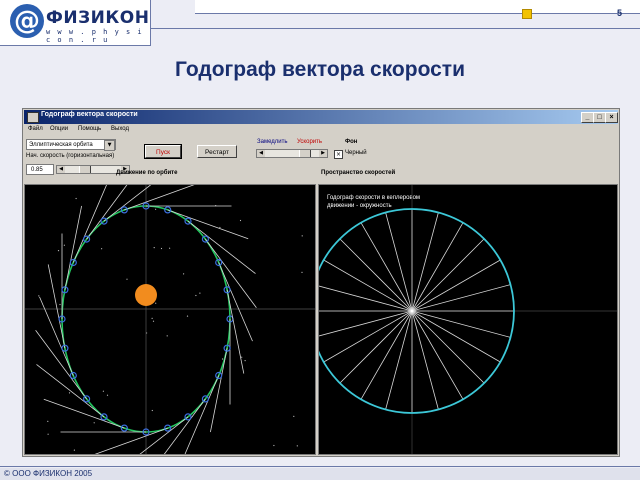 This screenshot has height=480, width=640. What do you see at coordinates (61, 145) in the screenshot?
I see `orbit-select-value: Эллиптическая орбита` at bounding box center [61, 145].